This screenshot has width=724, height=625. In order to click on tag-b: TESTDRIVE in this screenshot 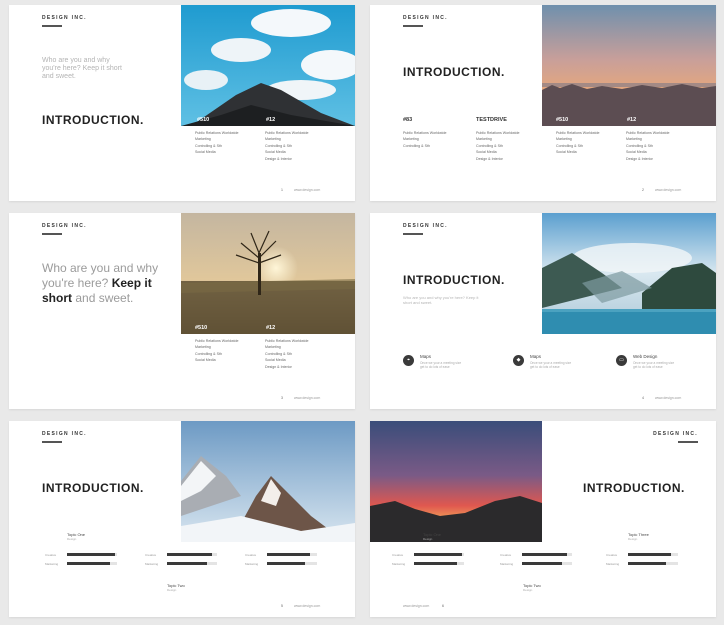, I will do `click(491, 120)`.